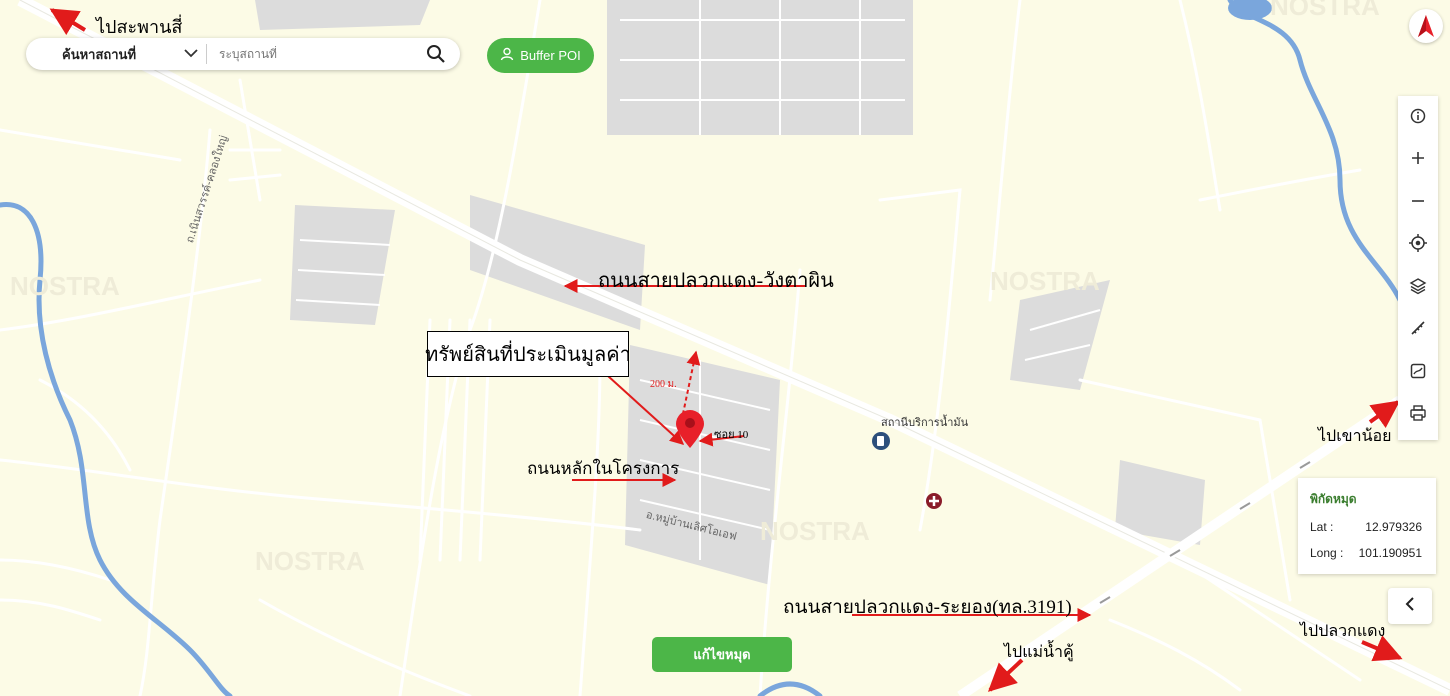 This screenshot has width=1450, height=696. Describe the element at coordinates (101, 54) in the screenshot. I see `search-type-select: ค้นหาสถานที่` at that location.